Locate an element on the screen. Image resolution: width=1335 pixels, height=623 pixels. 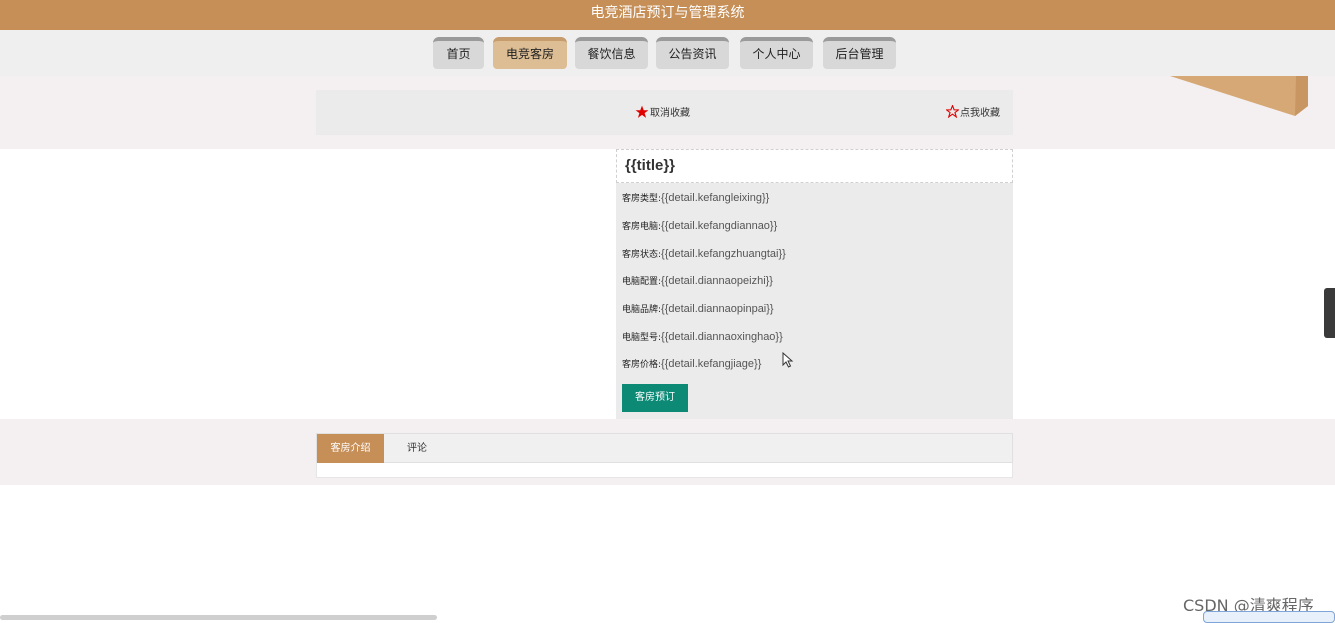
star-outline-icon is located at coordinates (952, 111).